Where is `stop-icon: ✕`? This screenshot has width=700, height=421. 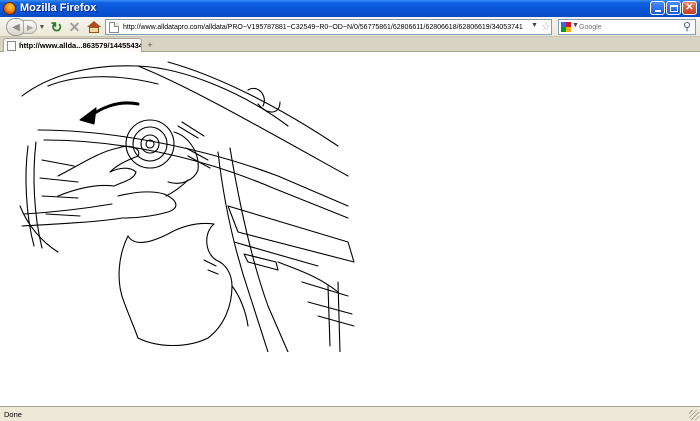 stop-icon: ✕ is located at coordinates (74, 26).